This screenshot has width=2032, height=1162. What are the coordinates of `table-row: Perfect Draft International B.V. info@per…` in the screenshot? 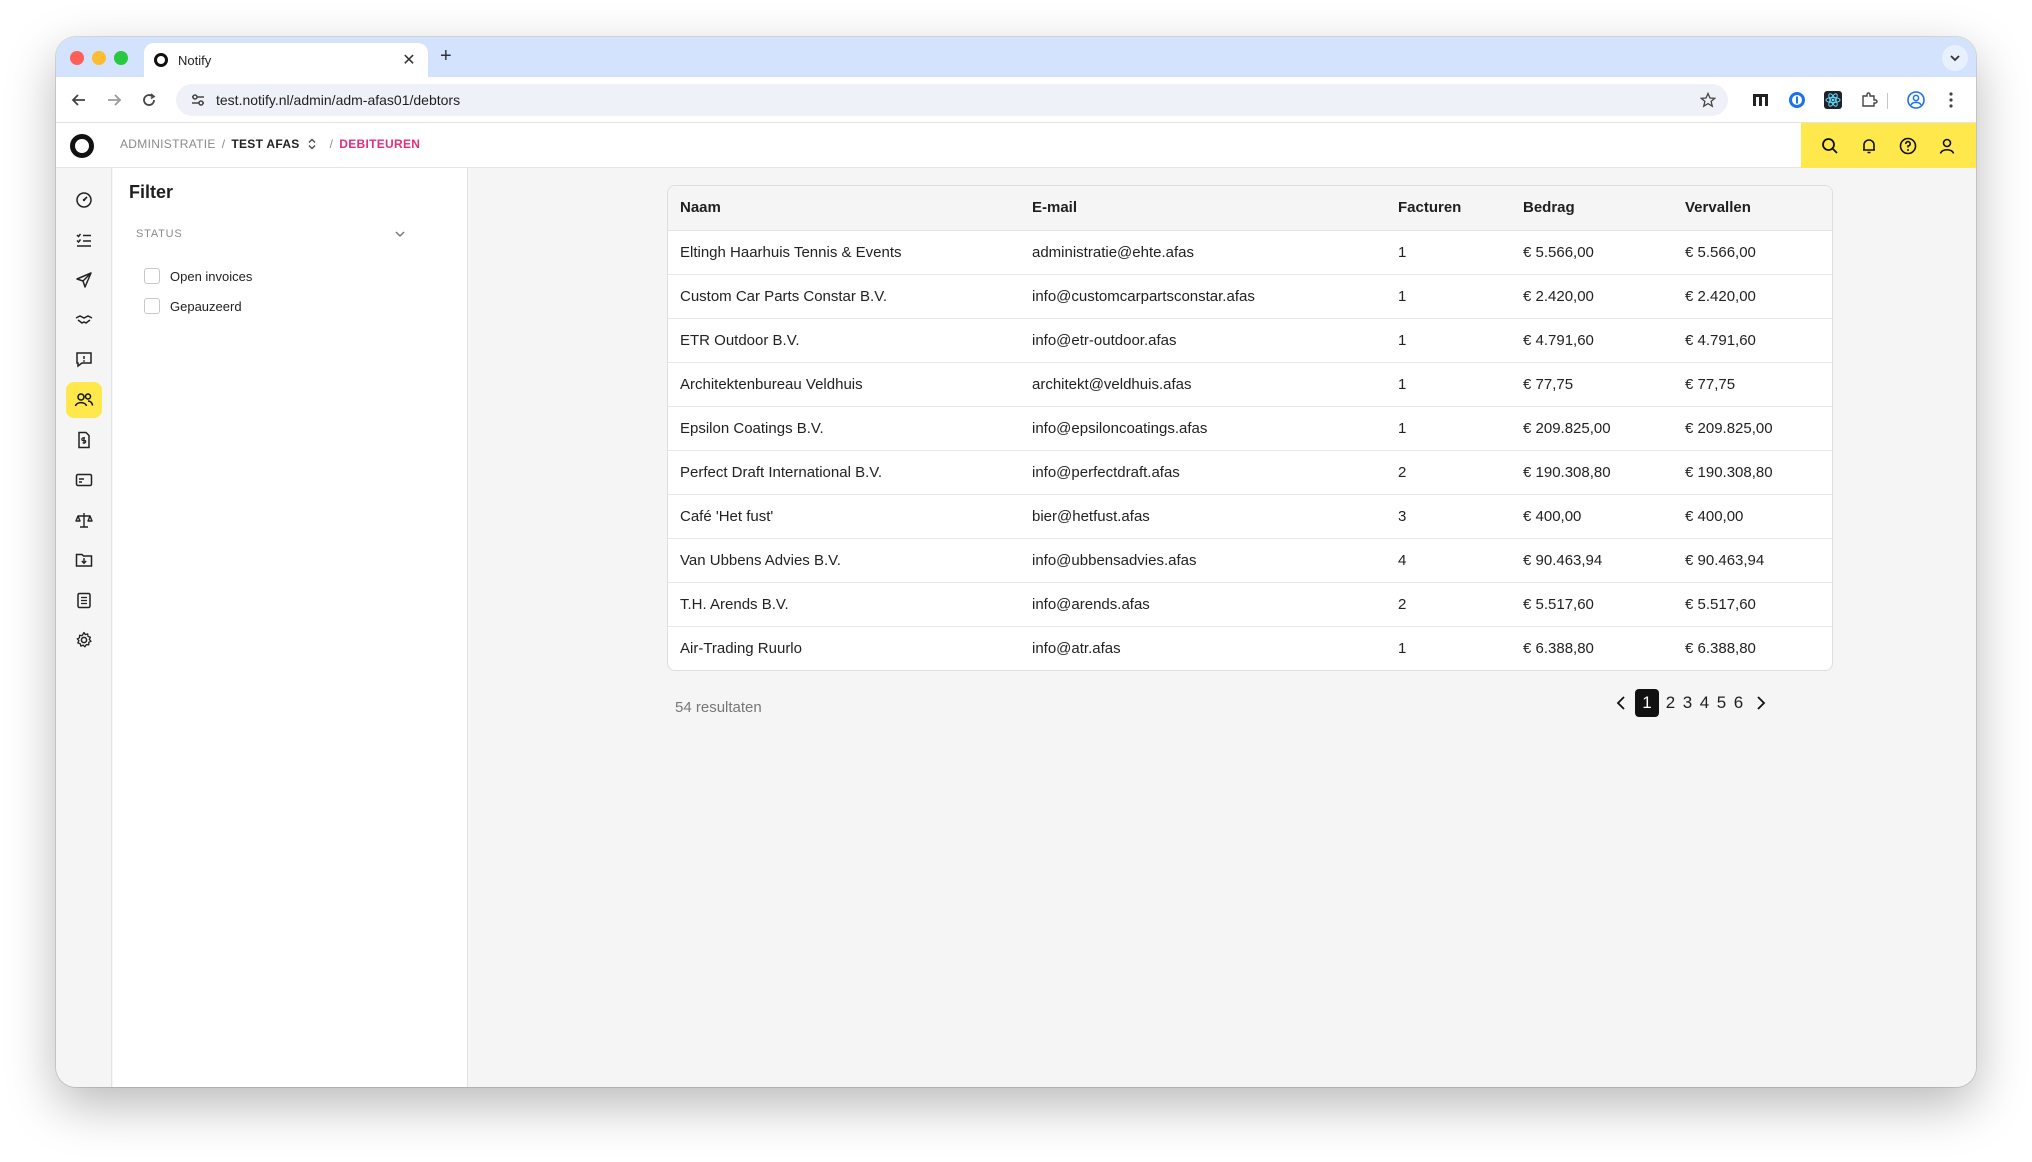 It's located at (1250, 472).